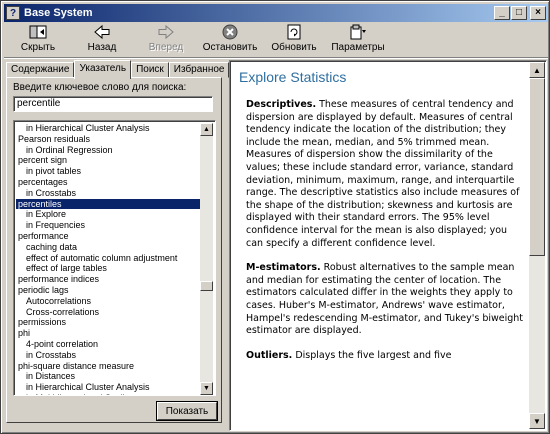 This screenshot has height=434, width=550. Describe the element at coordinates (538, 13) in the screenshot. I see `close-button: ×` at that location.